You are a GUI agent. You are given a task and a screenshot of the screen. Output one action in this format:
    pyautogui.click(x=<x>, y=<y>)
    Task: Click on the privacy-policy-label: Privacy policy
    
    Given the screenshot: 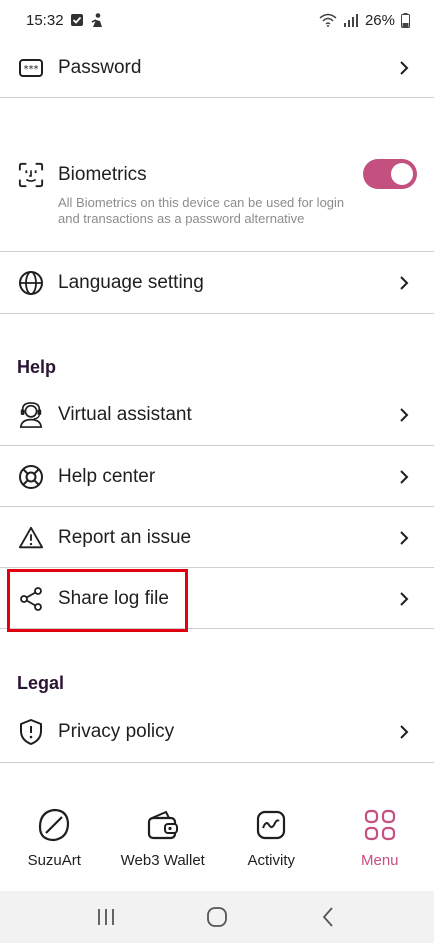 What is the action you would take?
    pyautogui.click(x=116, y=731)
    